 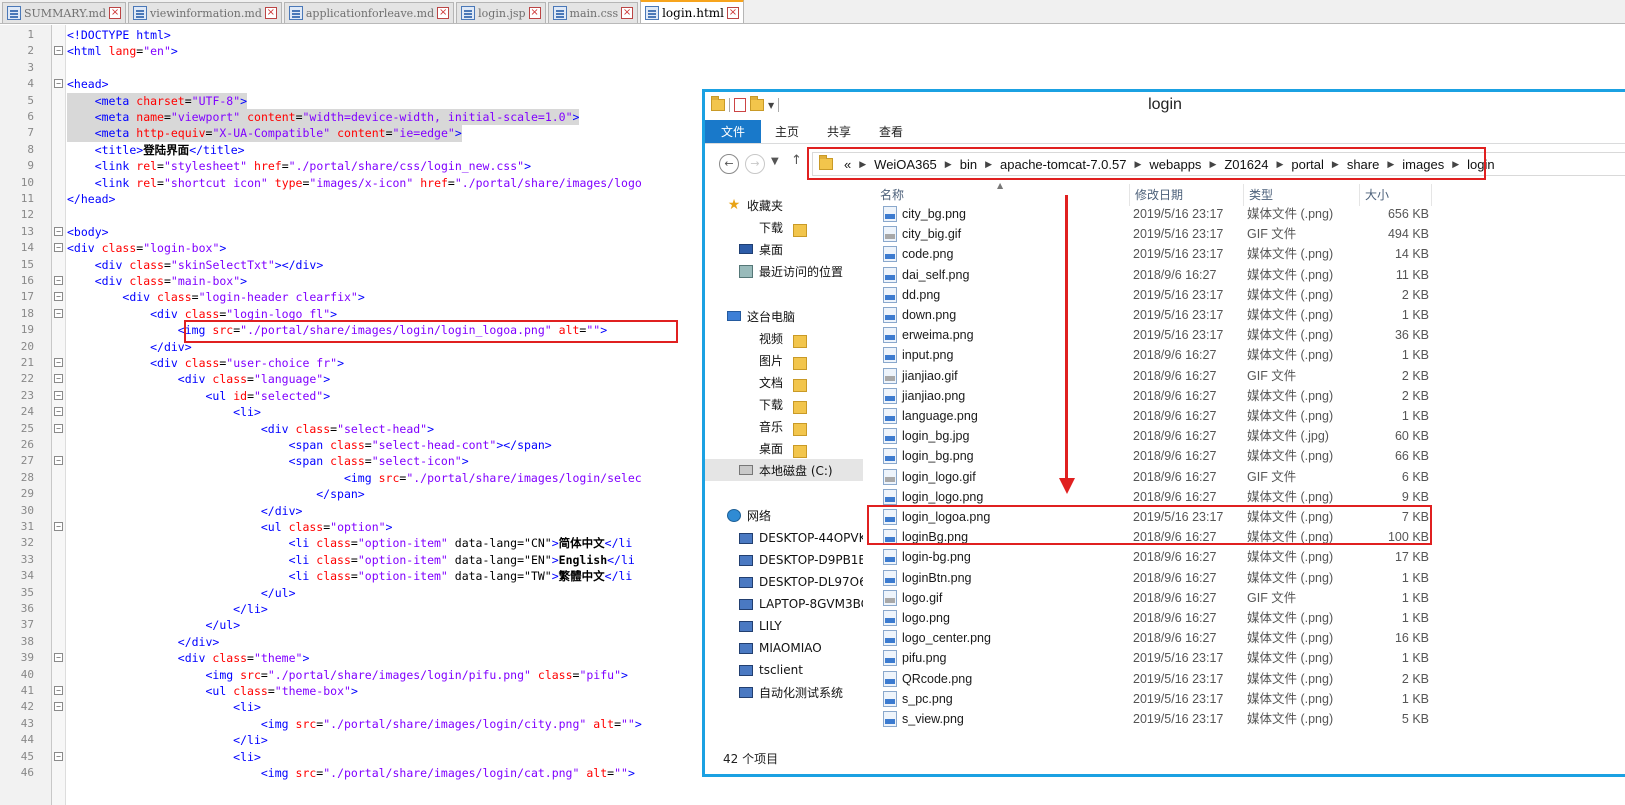 I want to click on code-line: 2 − <html lang="en">, so click(x=812, y=51).